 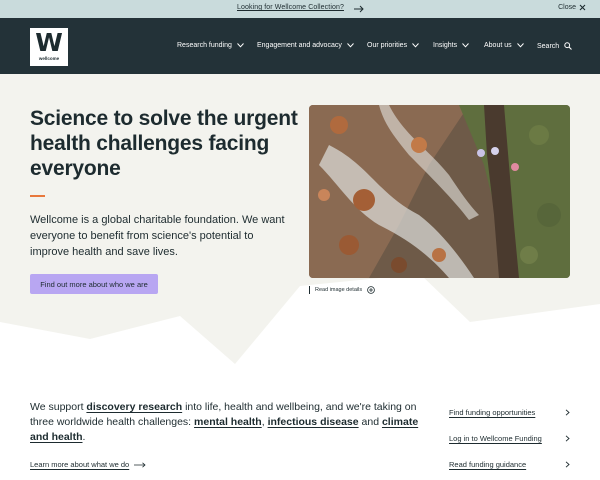 What do you see at coordinates (290, 7) in the screenshot?
I see `wellcome-collection-link: Looking for Wellcome Collection?` at bounding box center [290, 7].